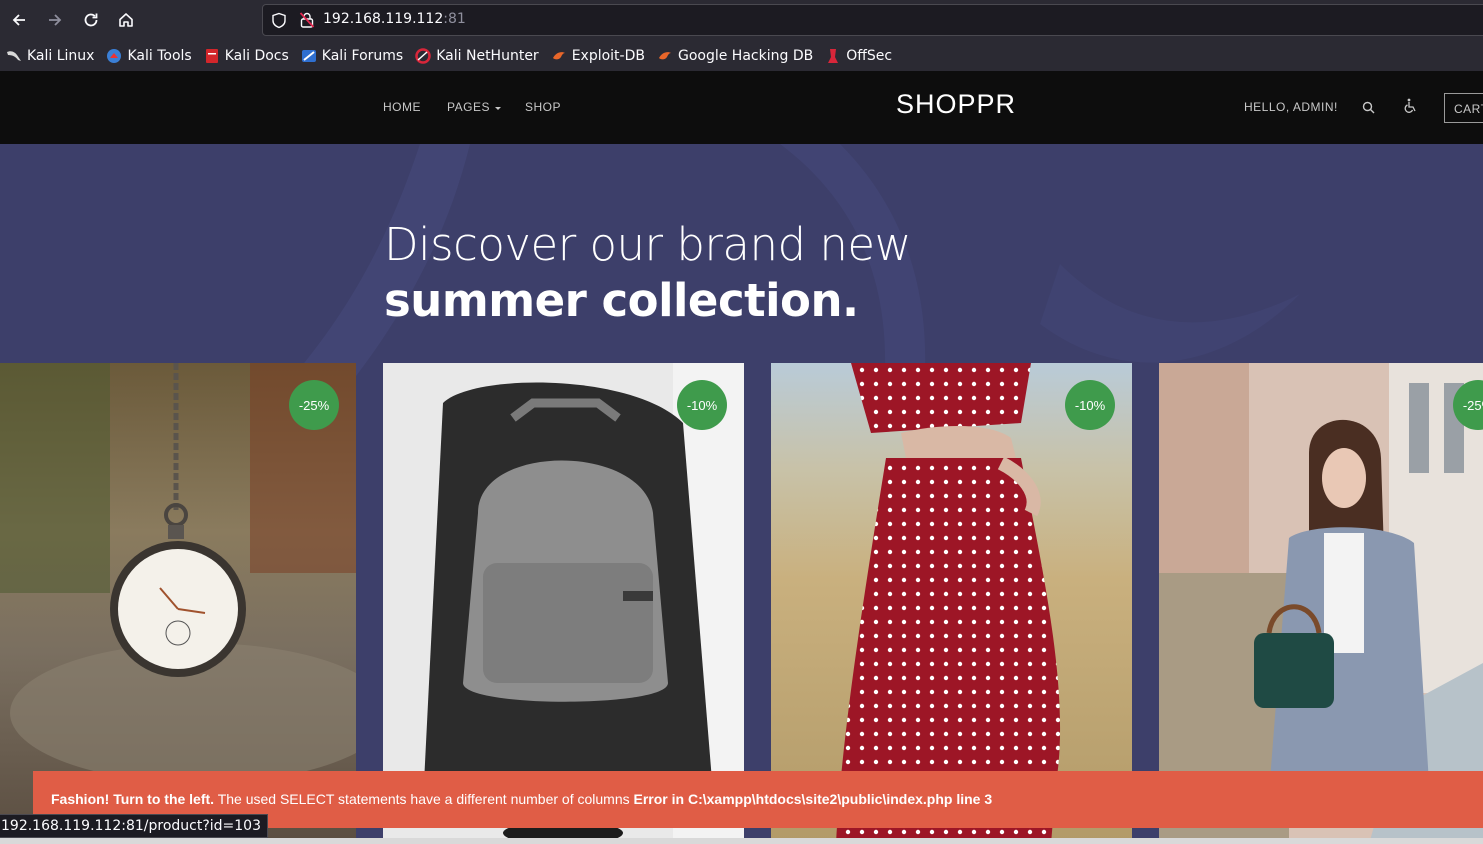 This screenshot has height=844, width=1483. What do you see at coordinates (383, 19) in the screenshot?
I see `url-host: 192.168.119.112` at bounding box center [383, 19].